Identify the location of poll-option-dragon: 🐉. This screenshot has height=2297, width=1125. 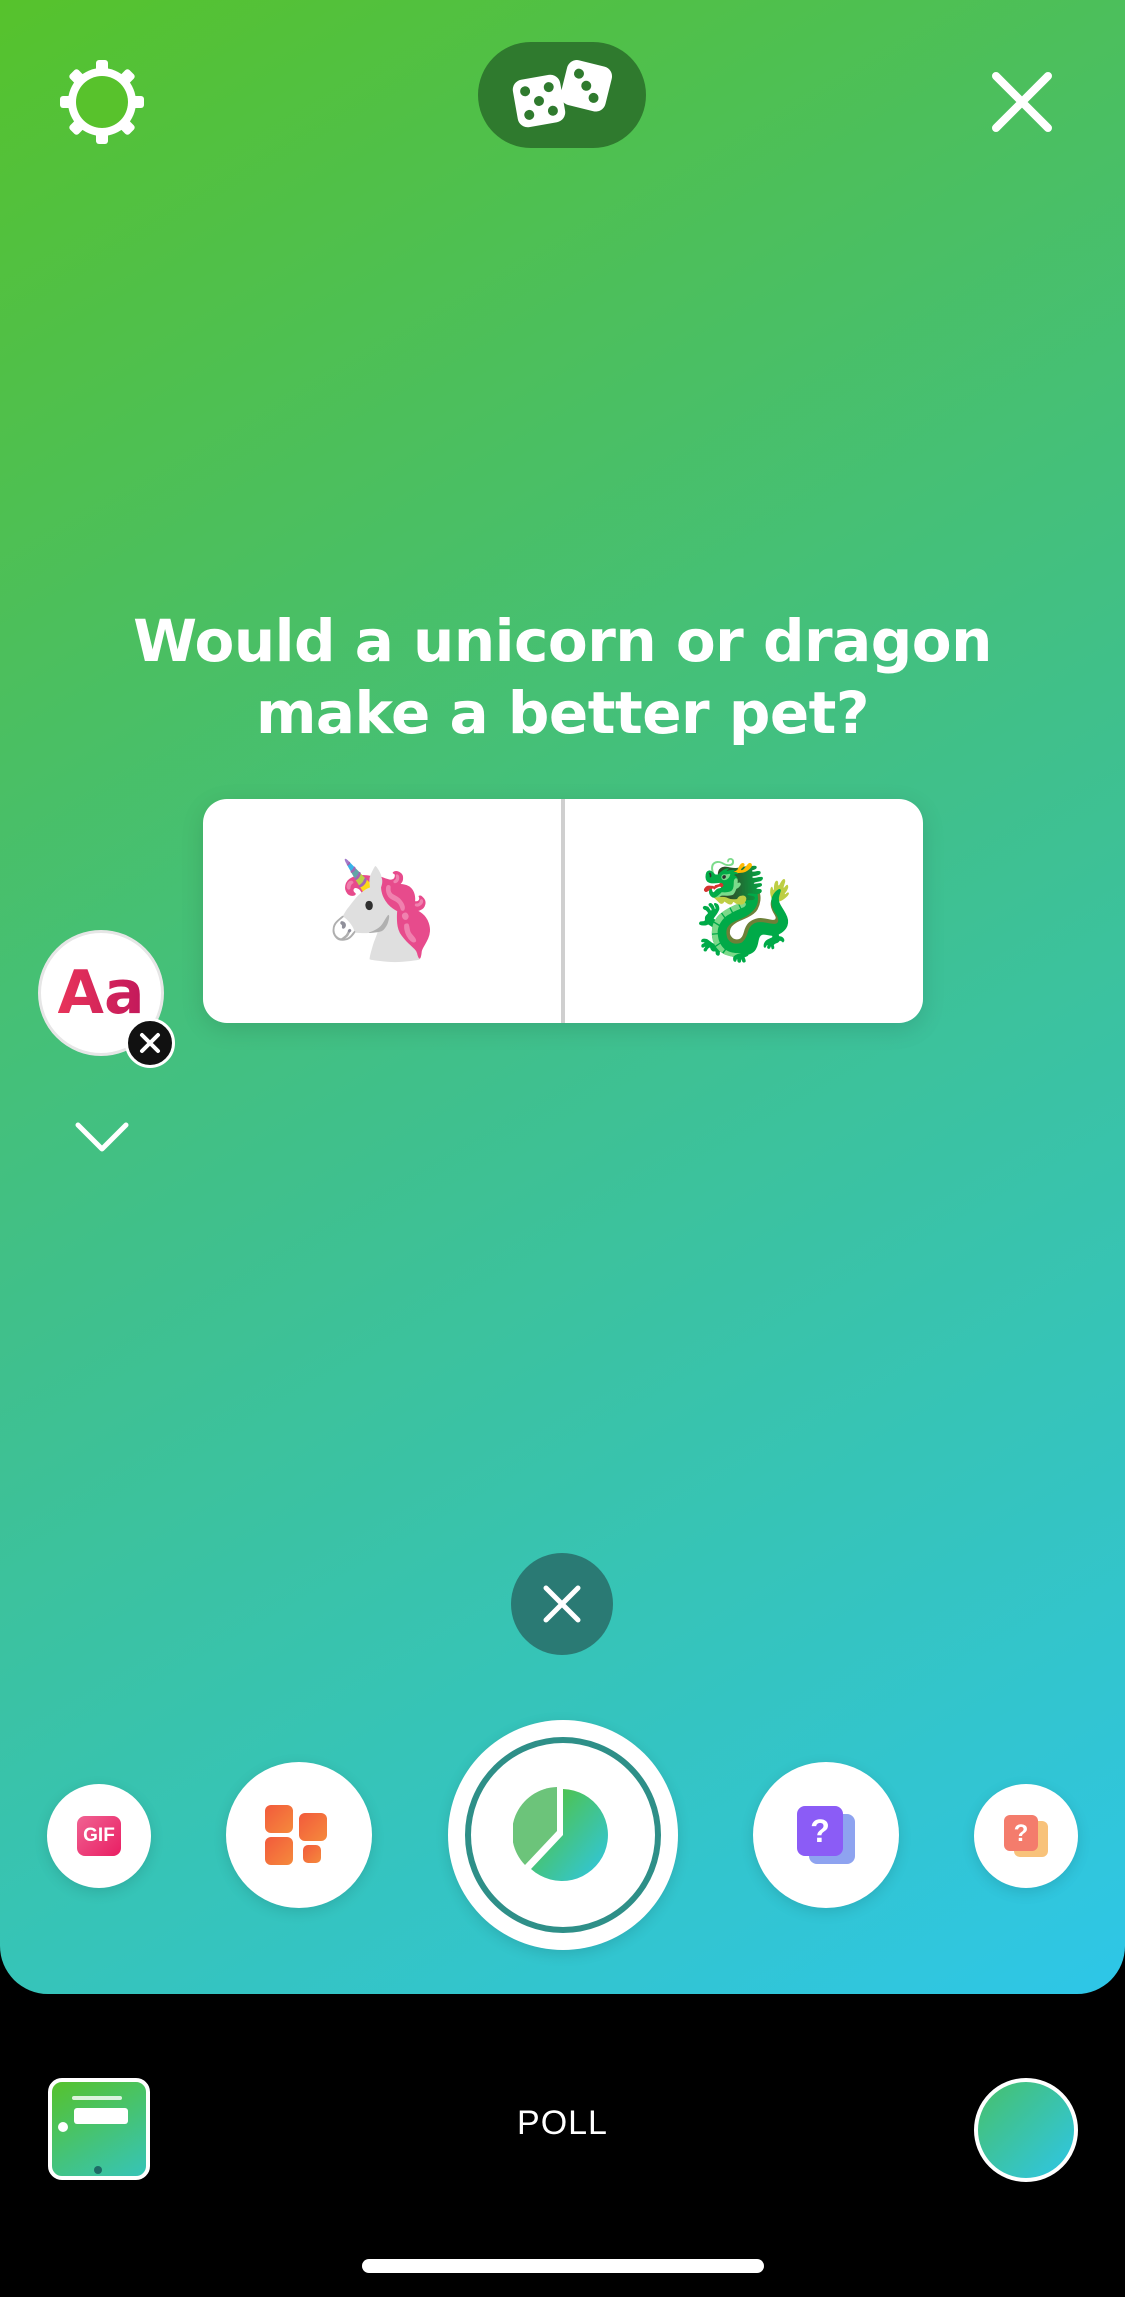
(744, 911).